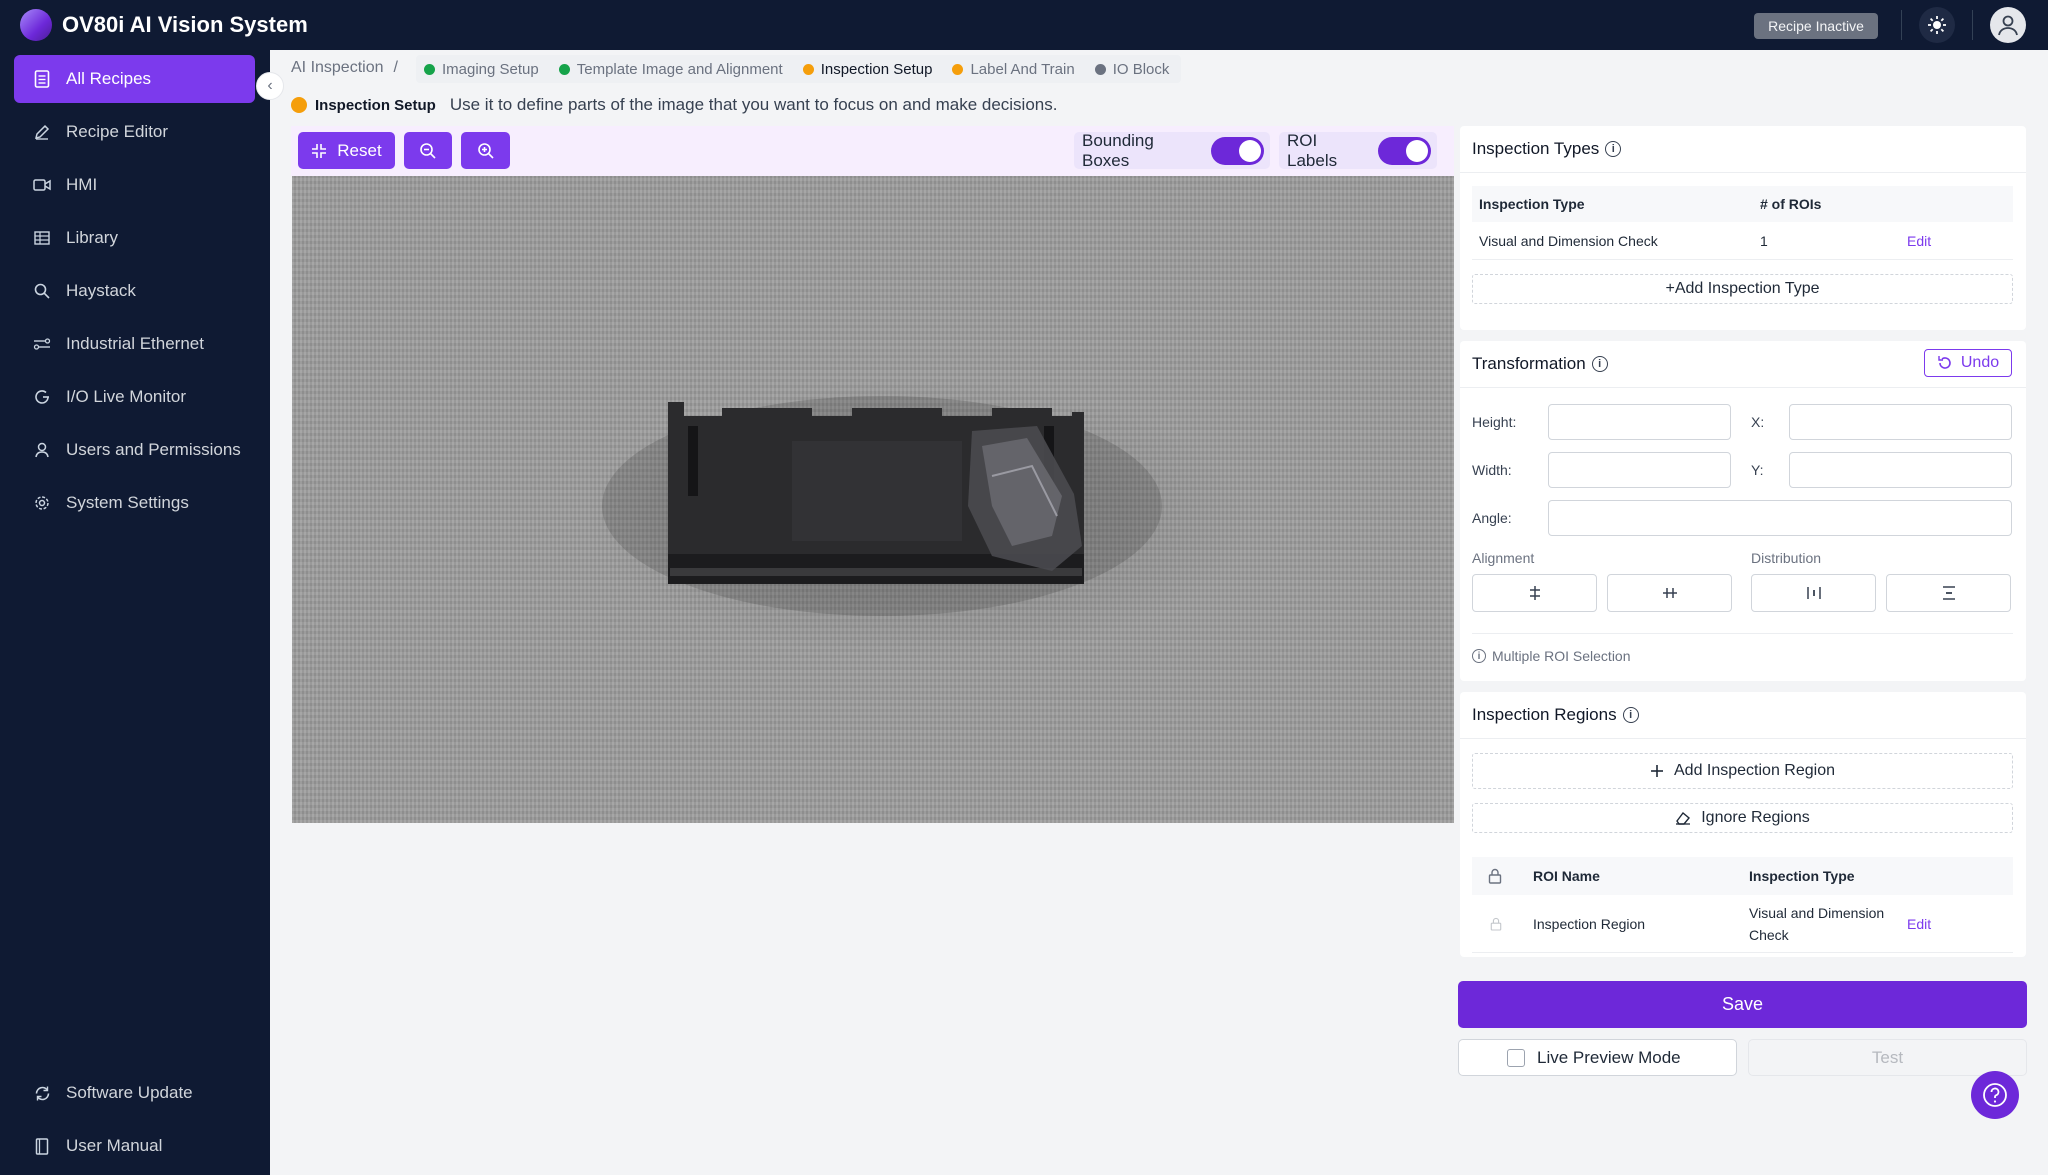 The height and width of the screenshot is (1175, 2048). What do you see at coordinates (1887, 1057) in the screenshot?
I see `test-button: Test` at bounding box center [1887, 1057].